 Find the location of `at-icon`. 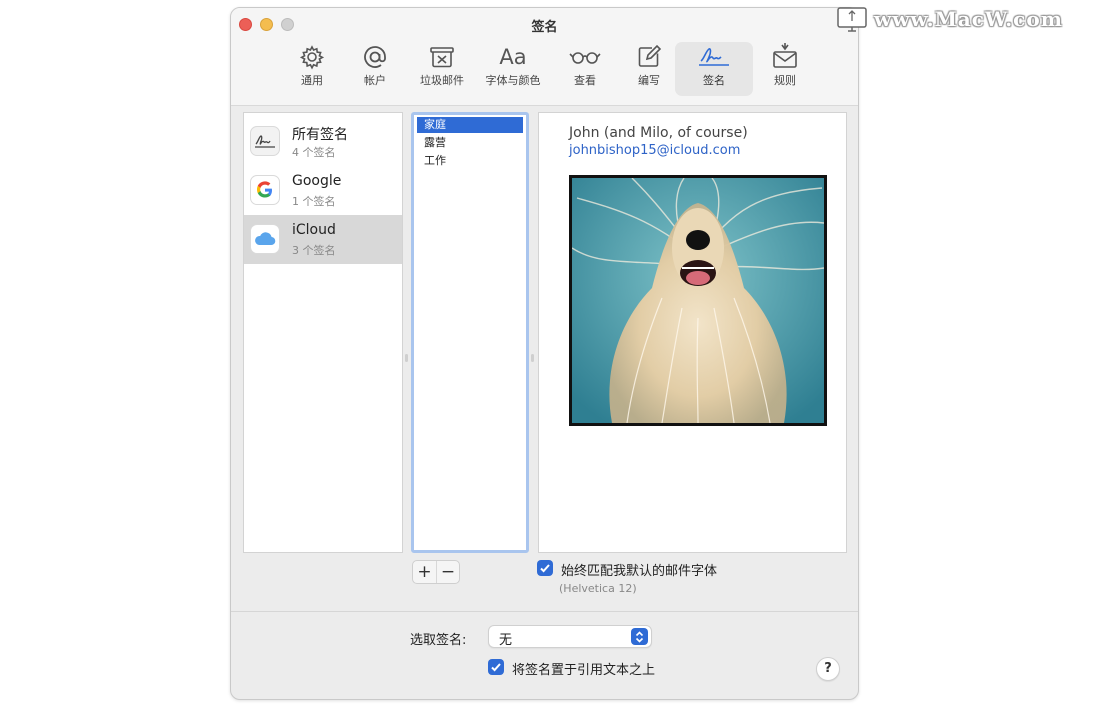

at-icon is located at coordinates (375, 57).